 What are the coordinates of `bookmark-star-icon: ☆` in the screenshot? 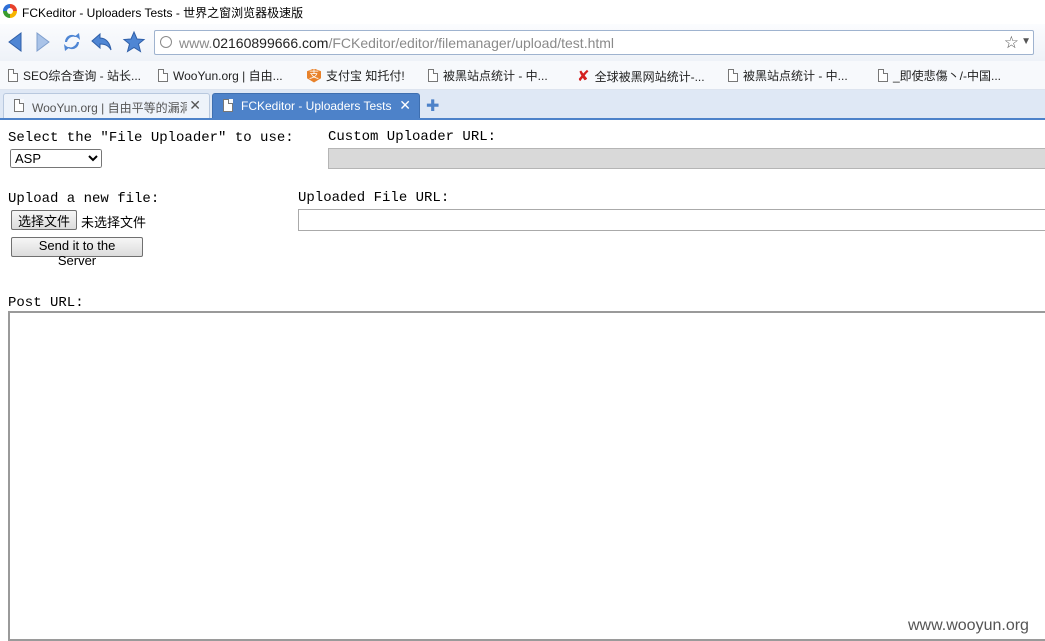 It's located at (1011, 43).